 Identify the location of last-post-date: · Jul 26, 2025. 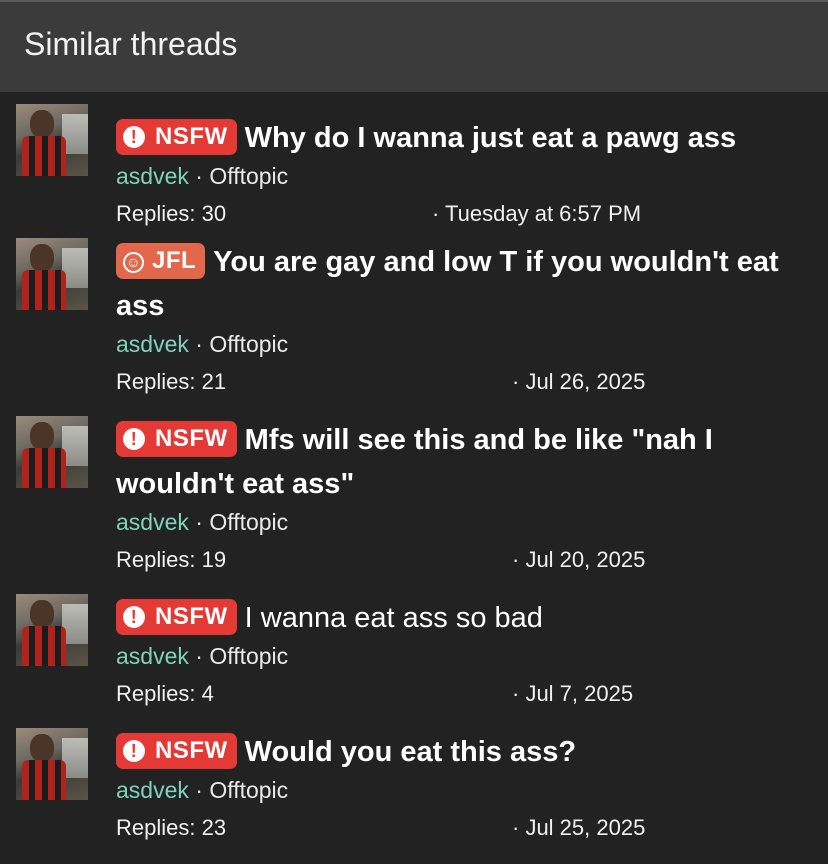
(578, 382).